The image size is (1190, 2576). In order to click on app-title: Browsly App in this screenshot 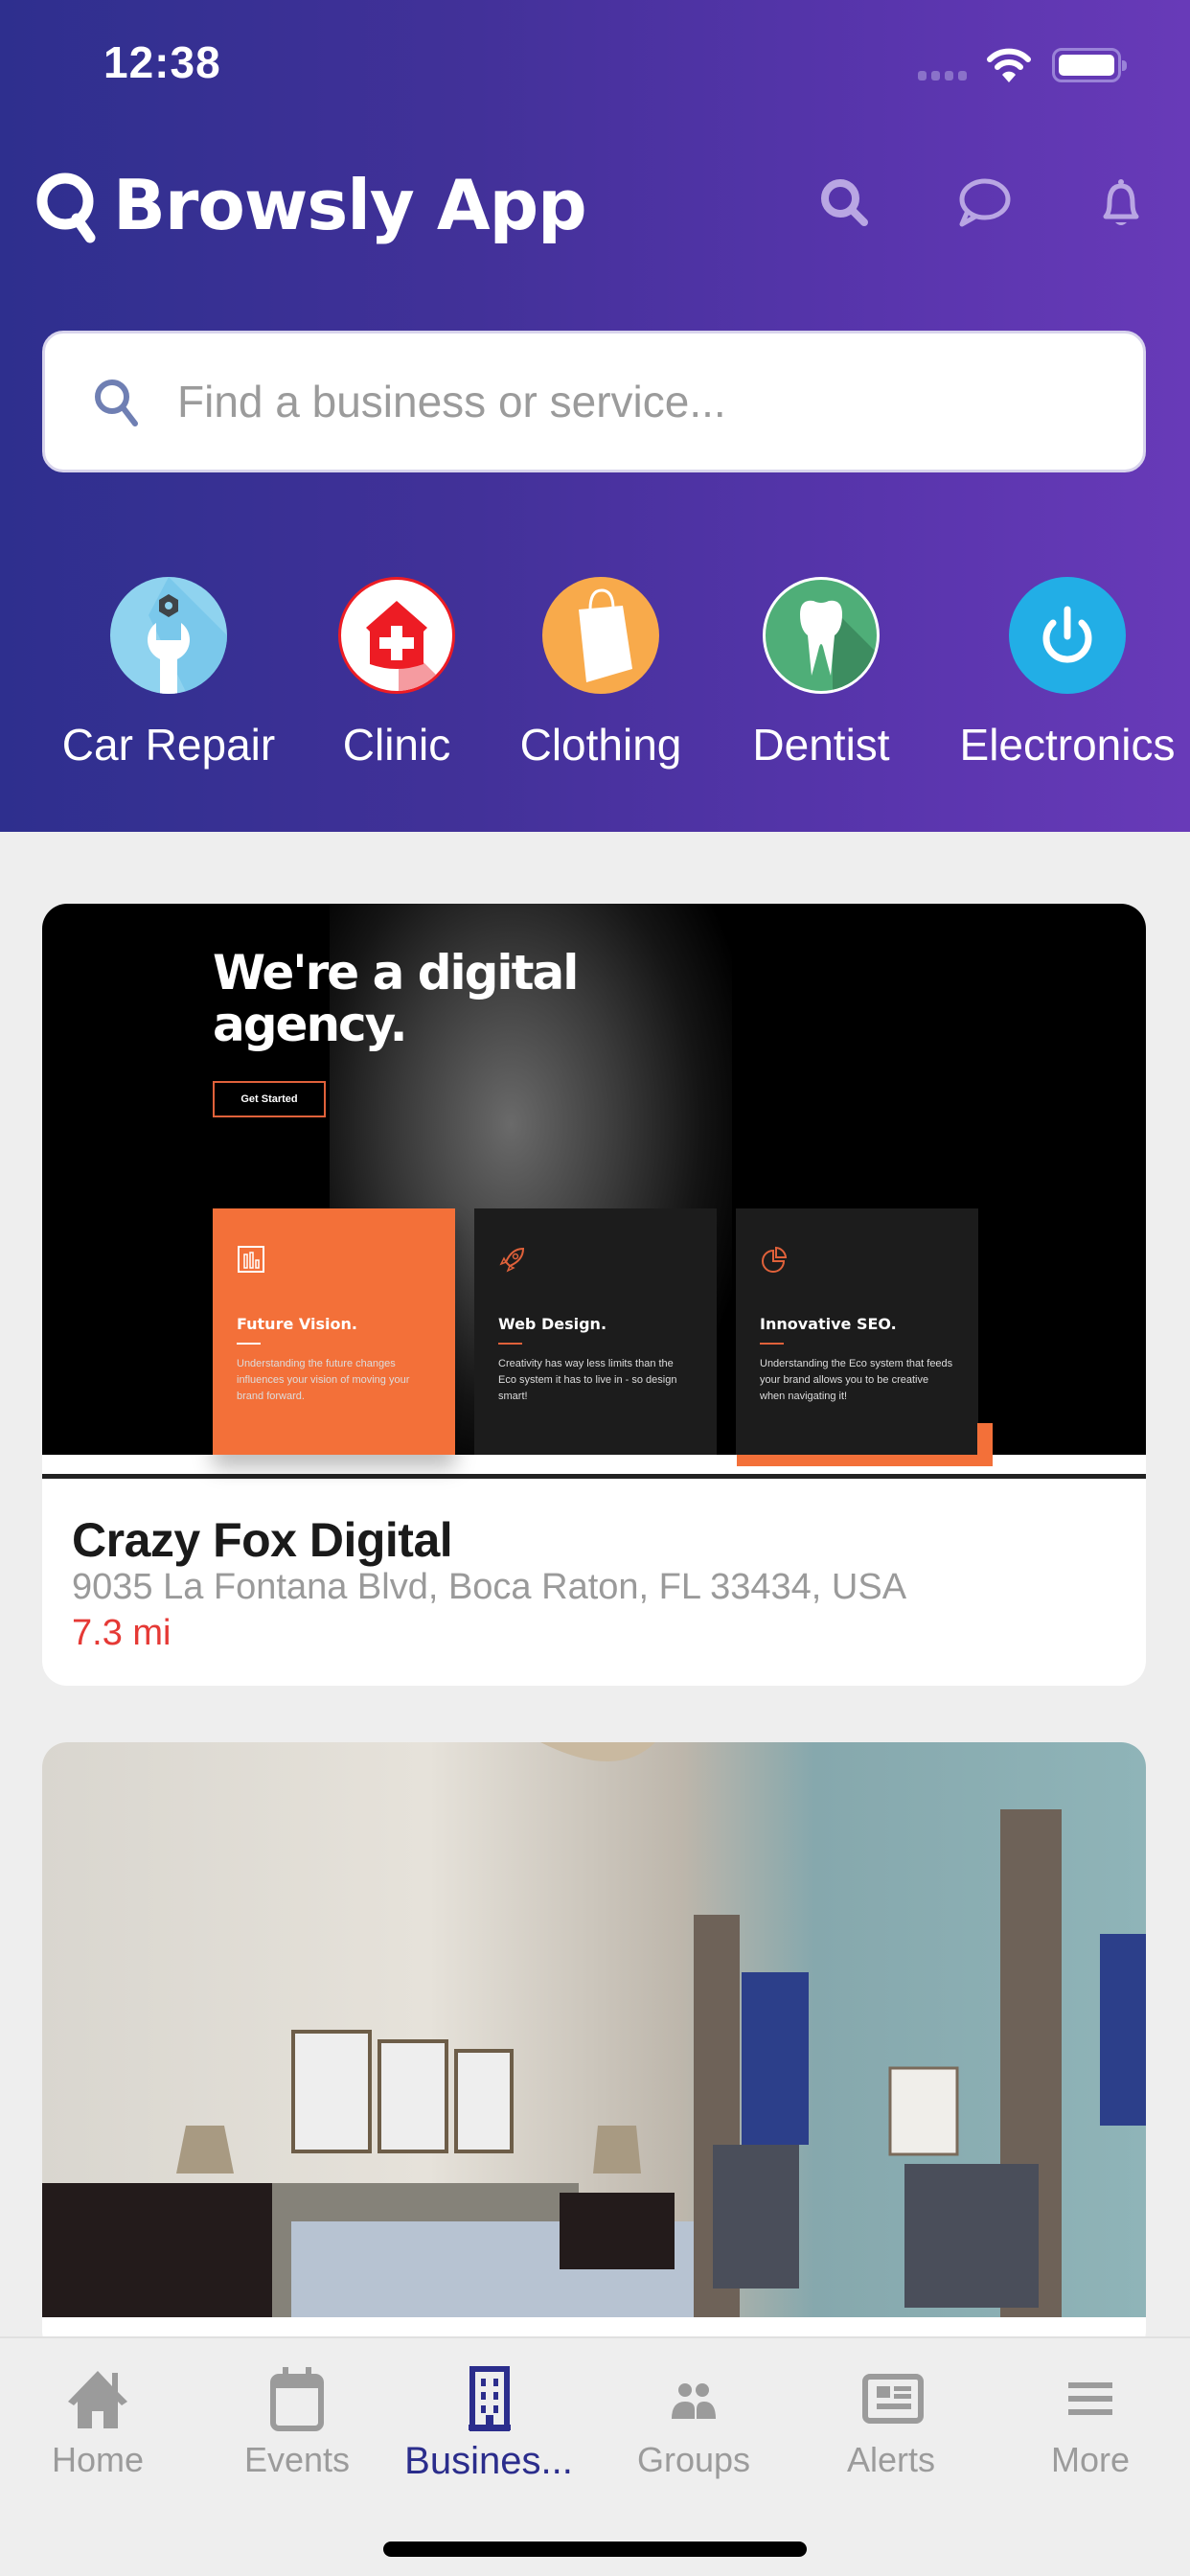, I will do `click(350, 205)`.